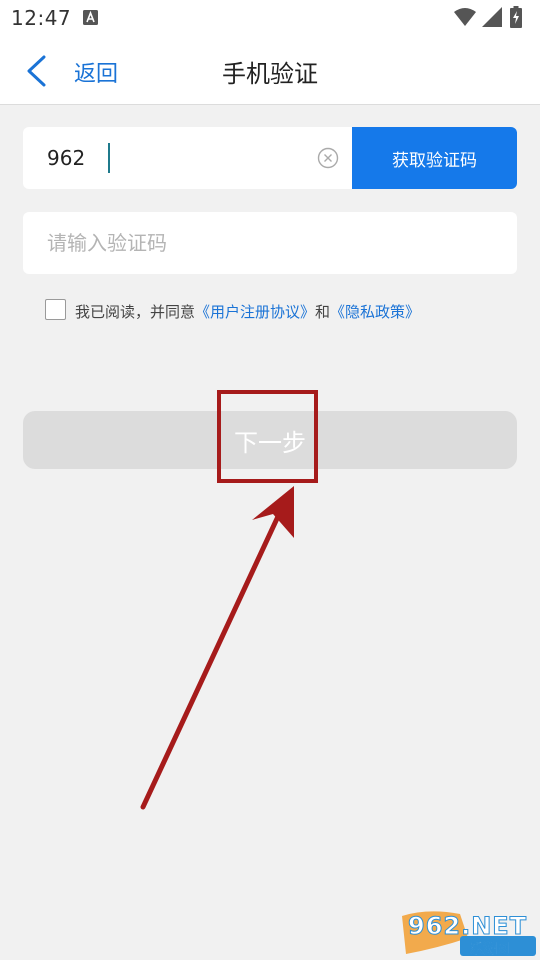 This screenshot has height=960, width=540. I want to click on code-input, so click(270, 243).